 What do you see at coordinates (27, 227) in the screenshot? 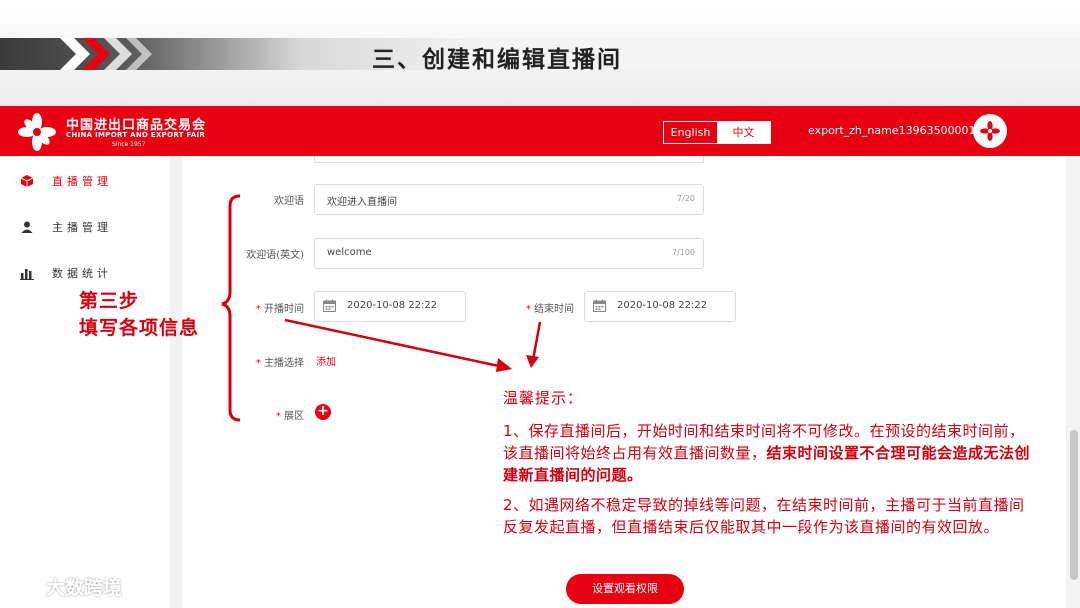
I see `user-icon` at bounding box center [27, 227].